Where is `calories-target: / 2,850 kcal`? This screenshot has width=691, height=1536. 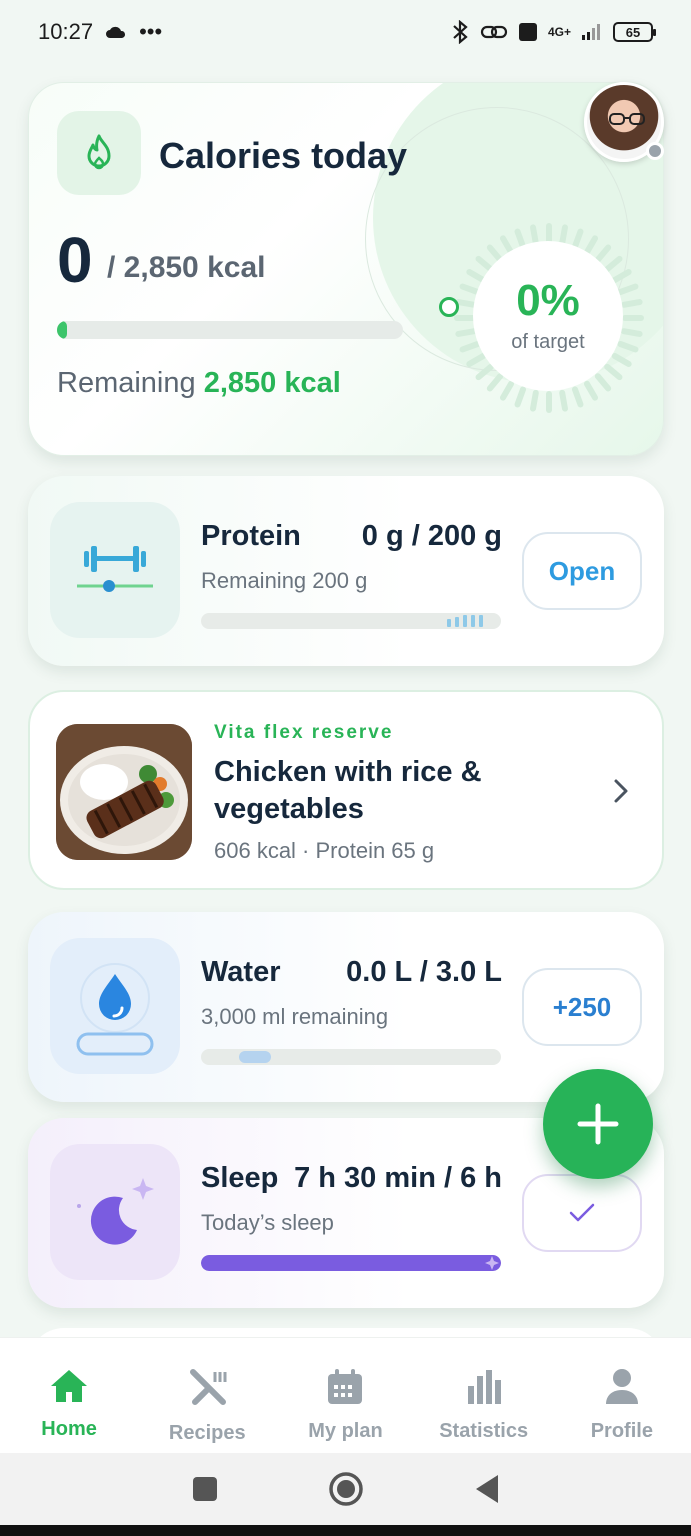
calories-target: / 2,850 kcal is located at coordinates (186, 267).